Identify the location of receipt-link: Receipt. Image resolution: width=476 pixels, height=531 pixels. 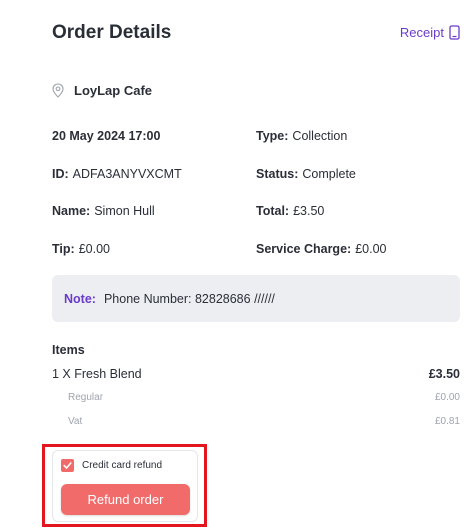
(430, 32).